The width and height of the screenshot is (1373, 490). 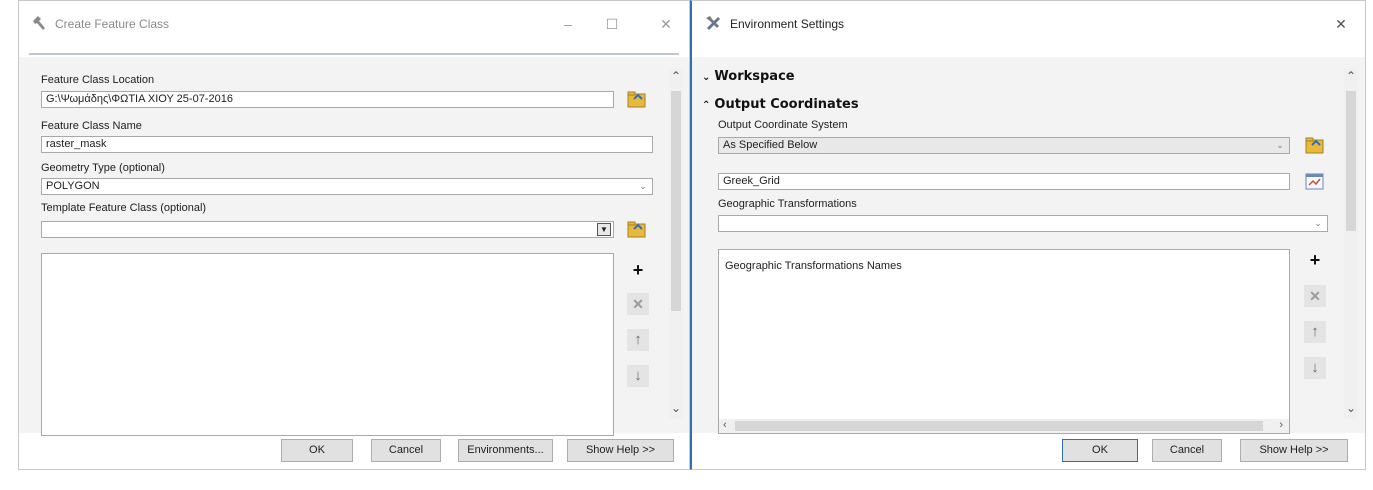 I want to click on window-title: Environment Settings, so click(x=787, y=24).